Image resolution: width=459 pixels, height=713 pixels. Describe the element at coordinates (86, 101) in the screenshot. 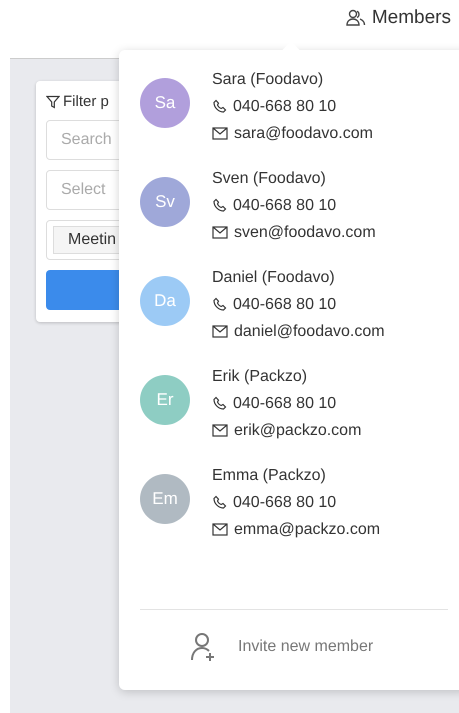

I see `filter-title: Filter p` at that location.